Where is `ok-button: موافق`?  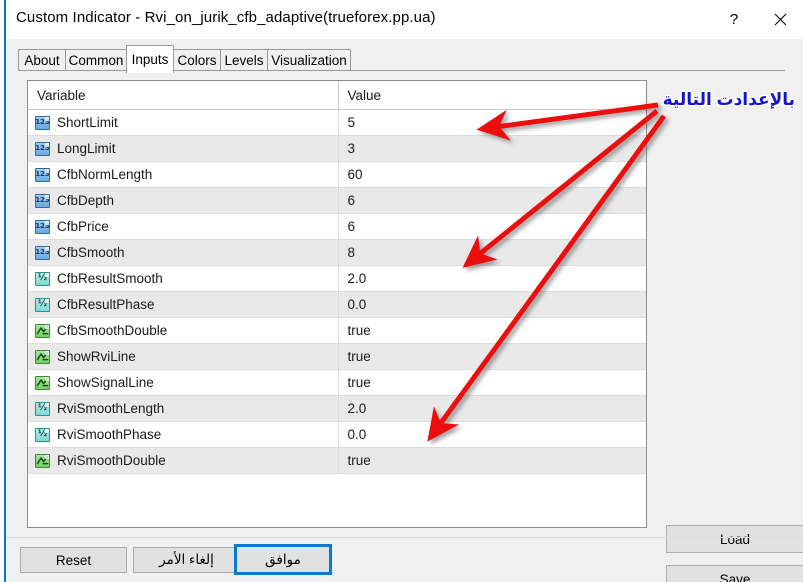
ok-button: موافق is located at coordinates (283, 559).